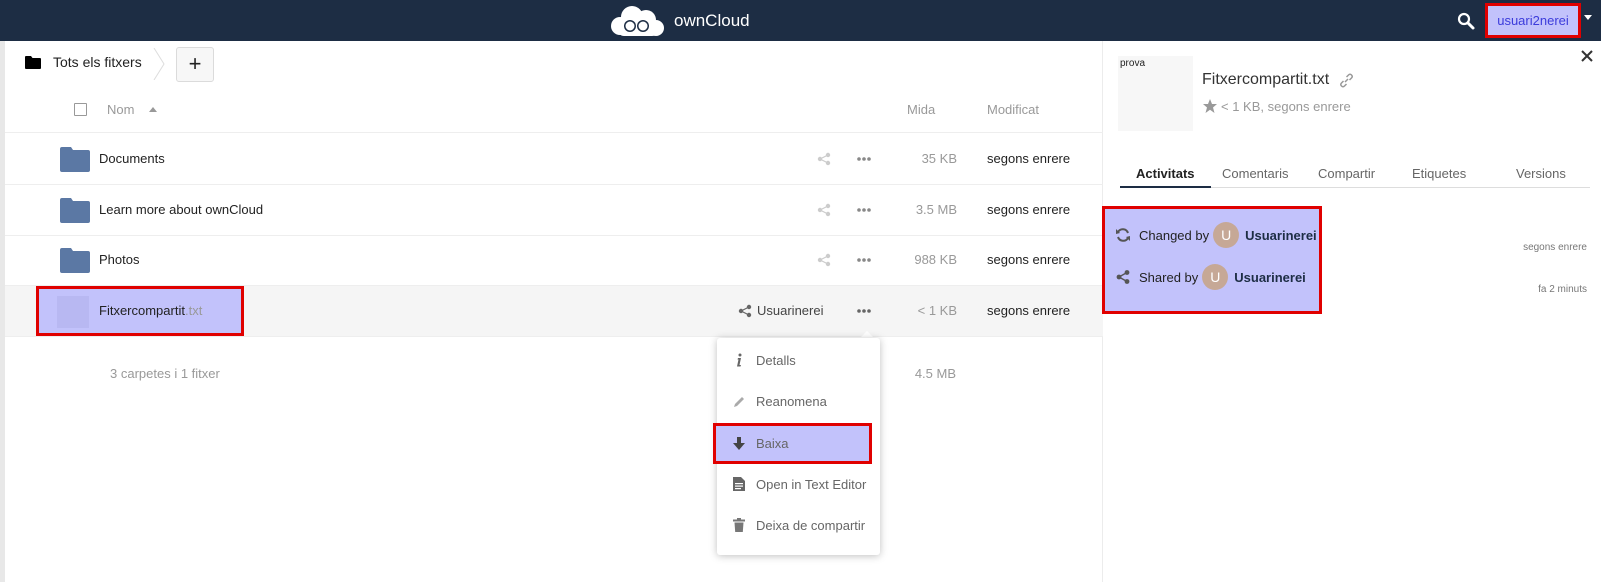  I want to click on tab-compartir: Compartir, so click(1346, 173).